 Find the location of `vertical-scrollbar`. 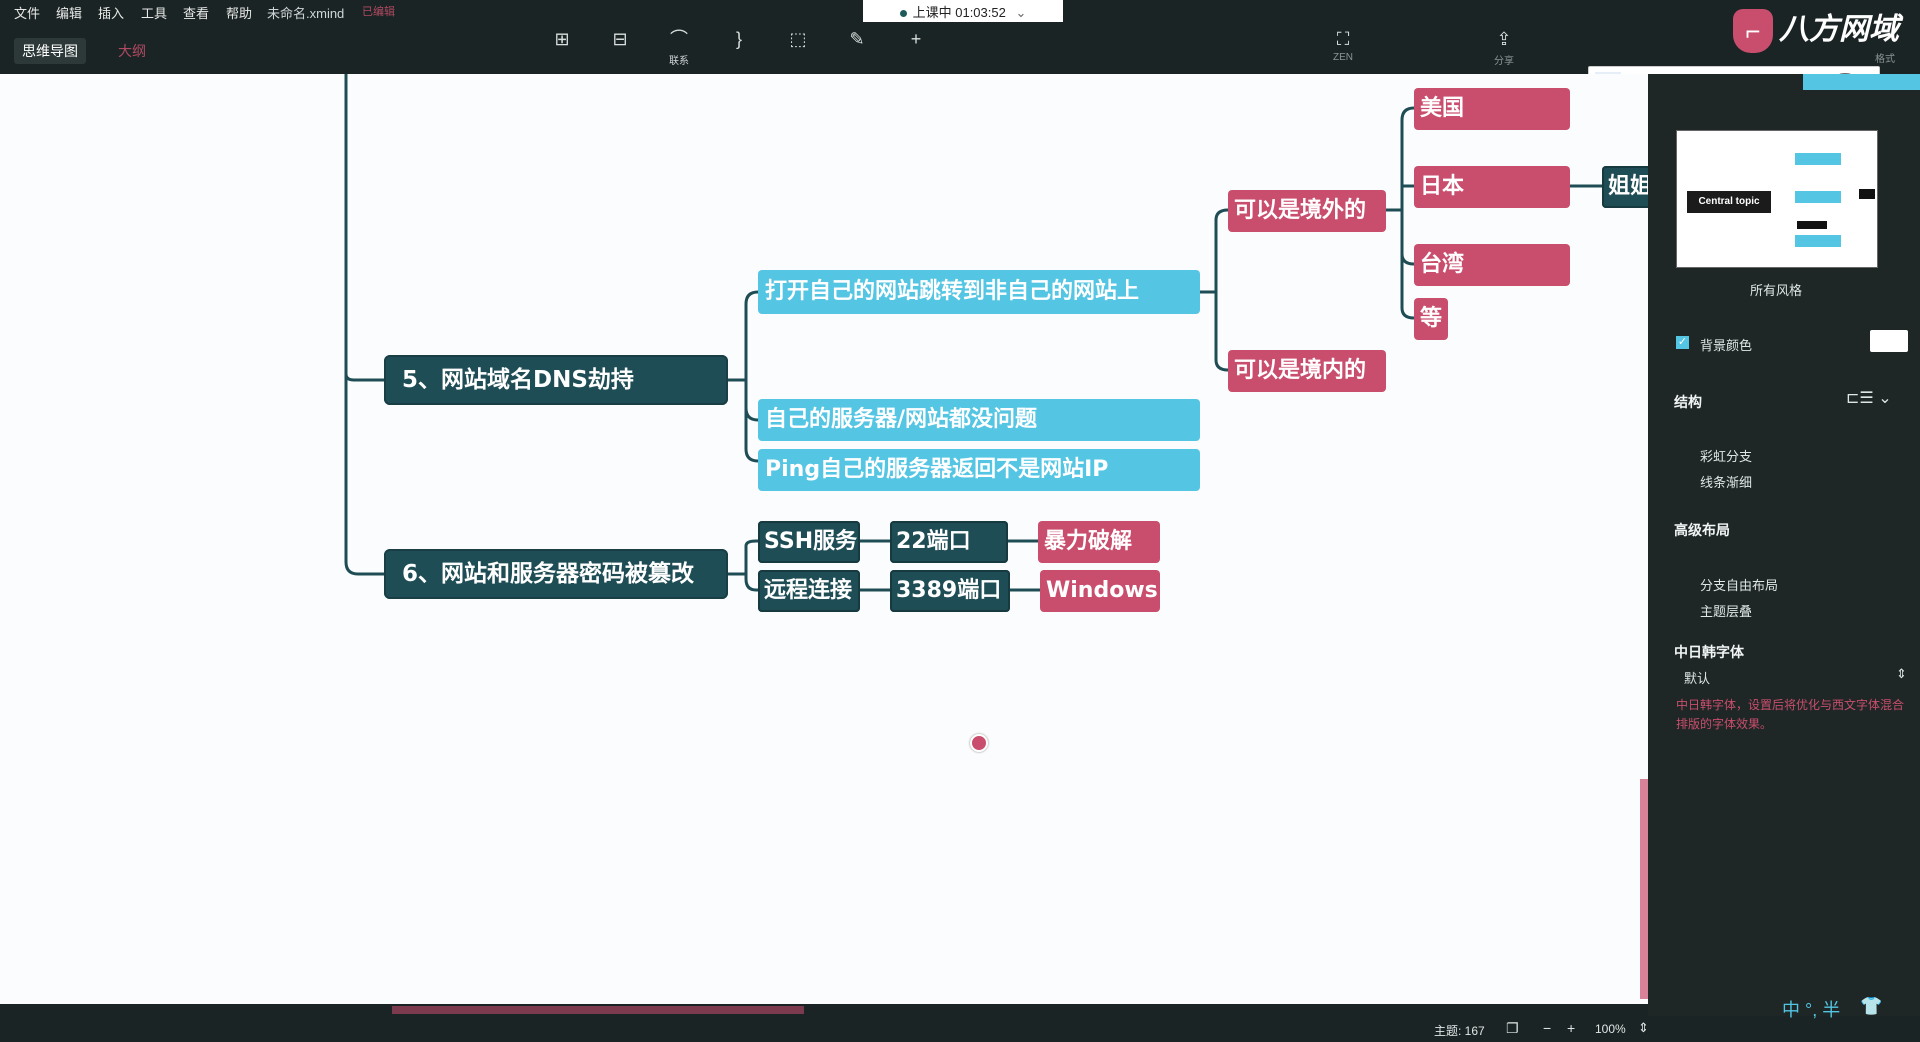

vertical-scrollbar is located at coordinates (1644, 889).